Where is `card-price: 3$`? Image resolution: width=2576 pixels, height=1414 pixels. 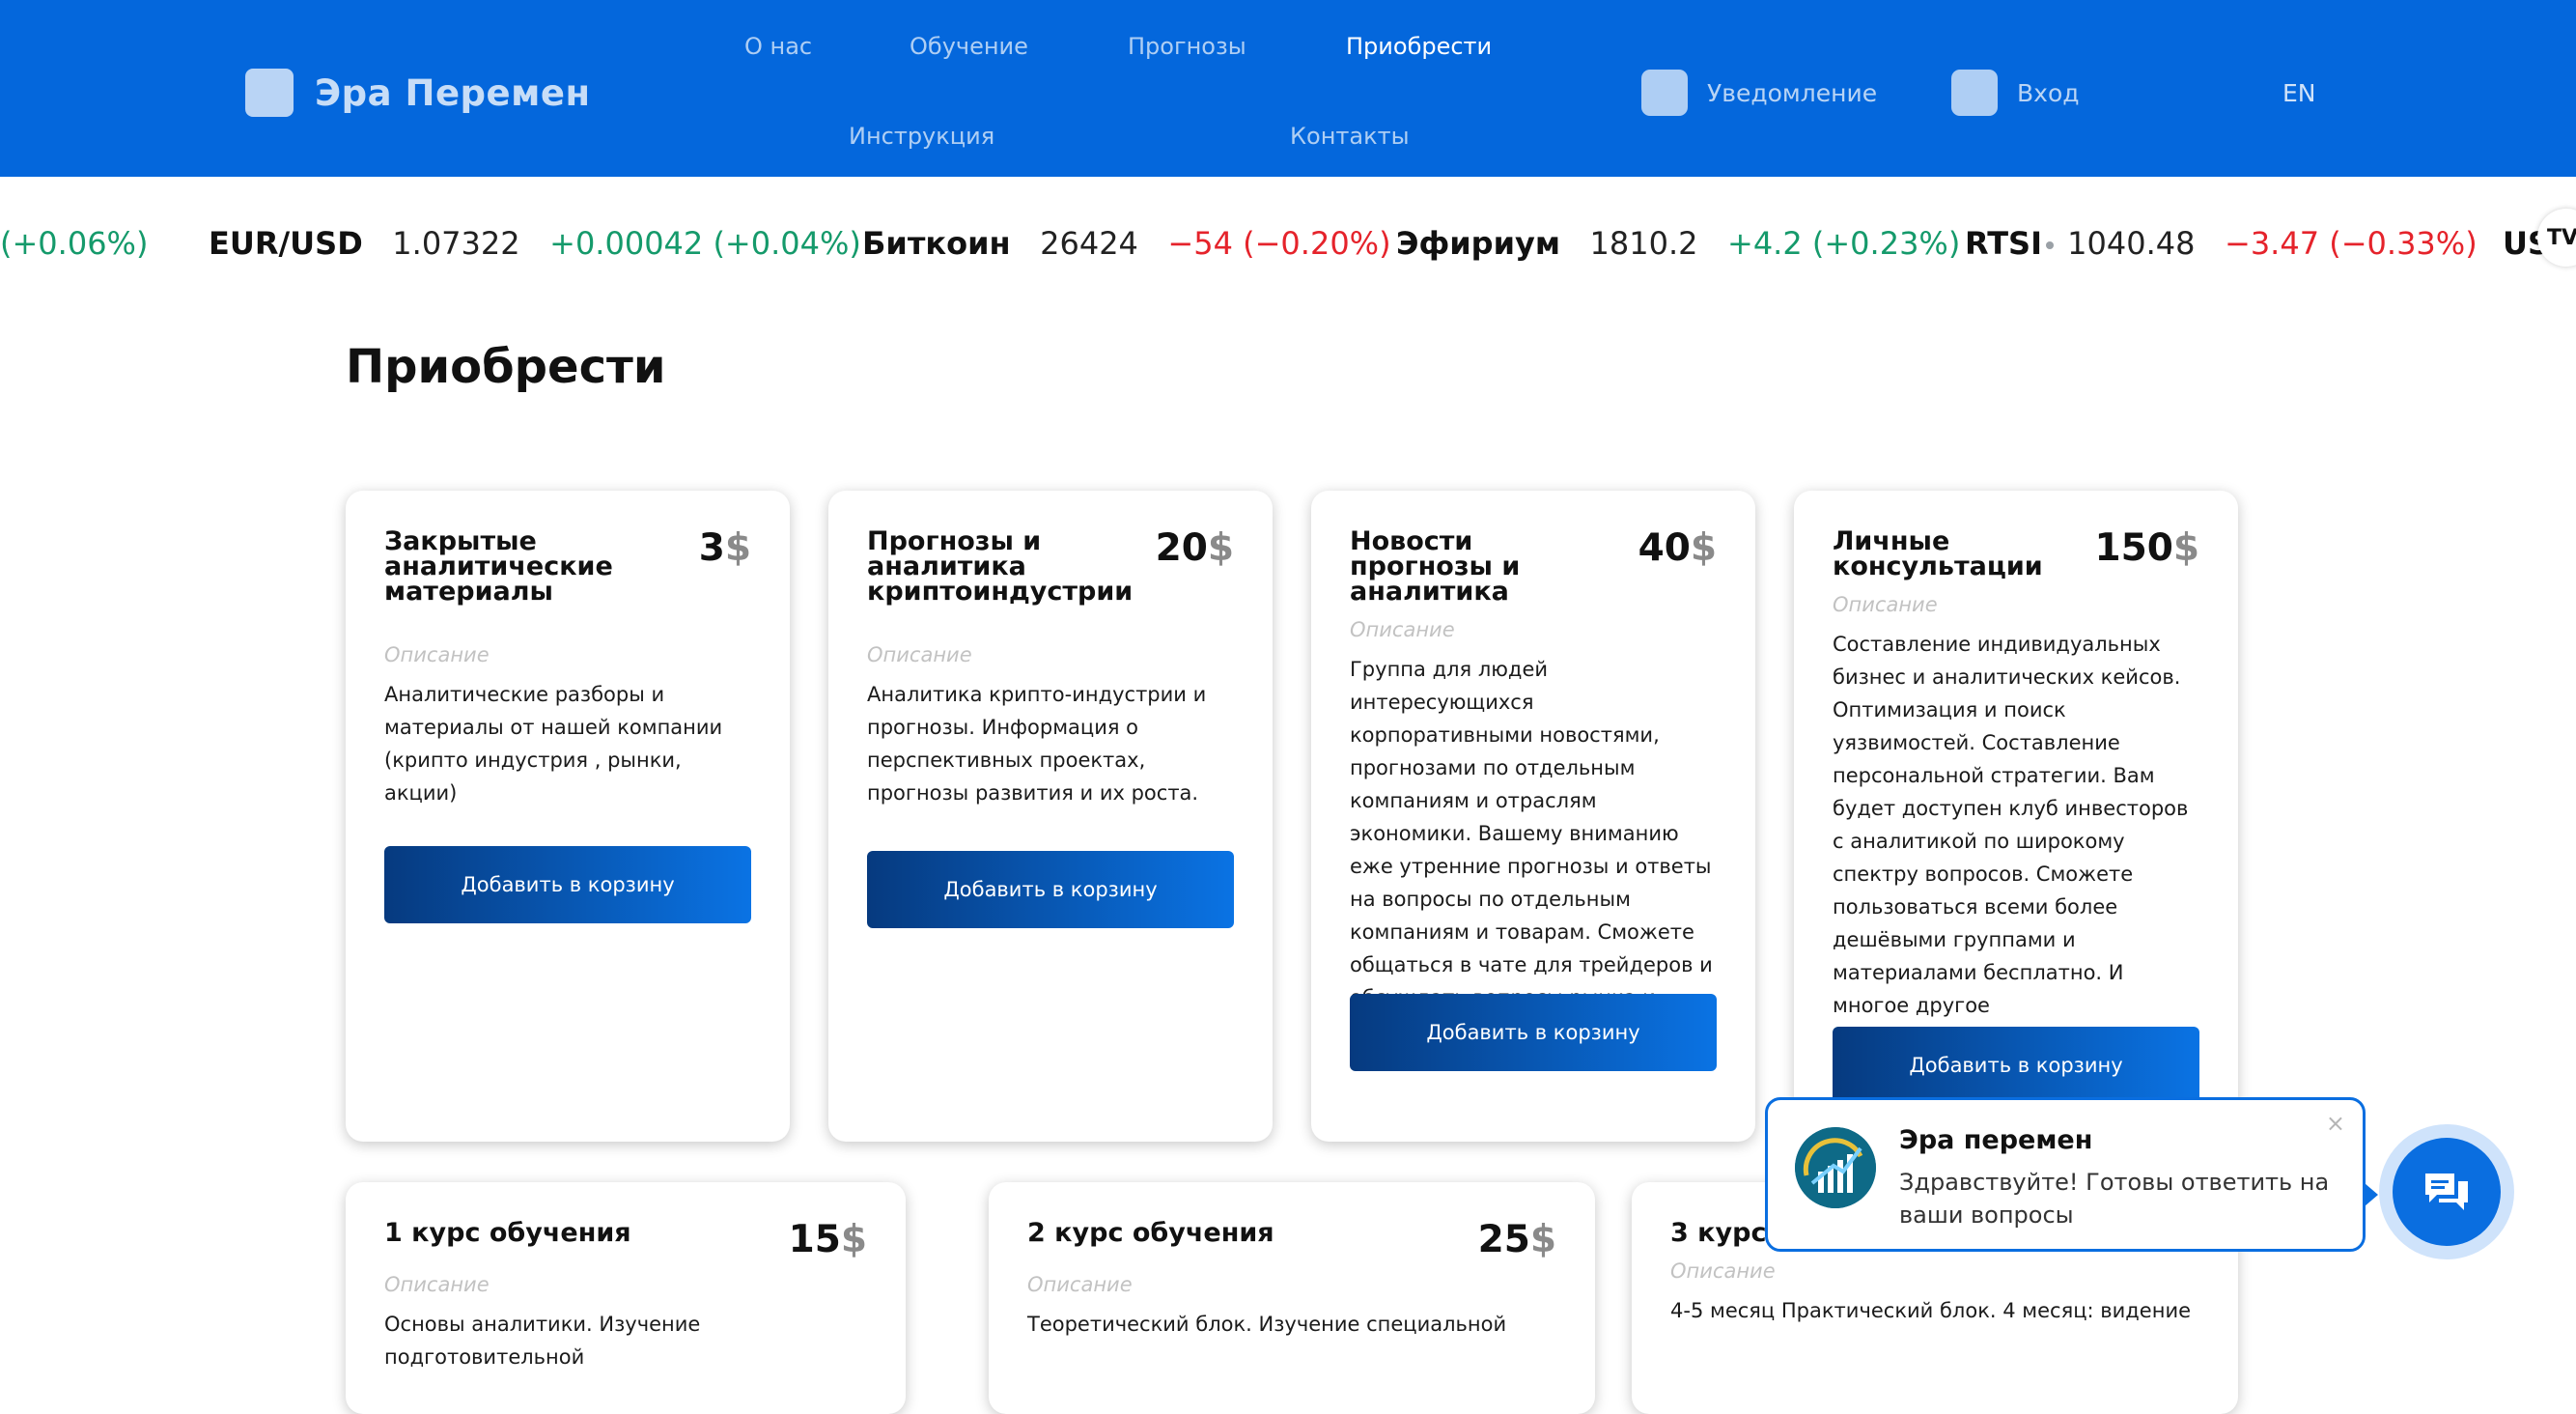 card-price: 3$ is located at coordinates (725, 548).